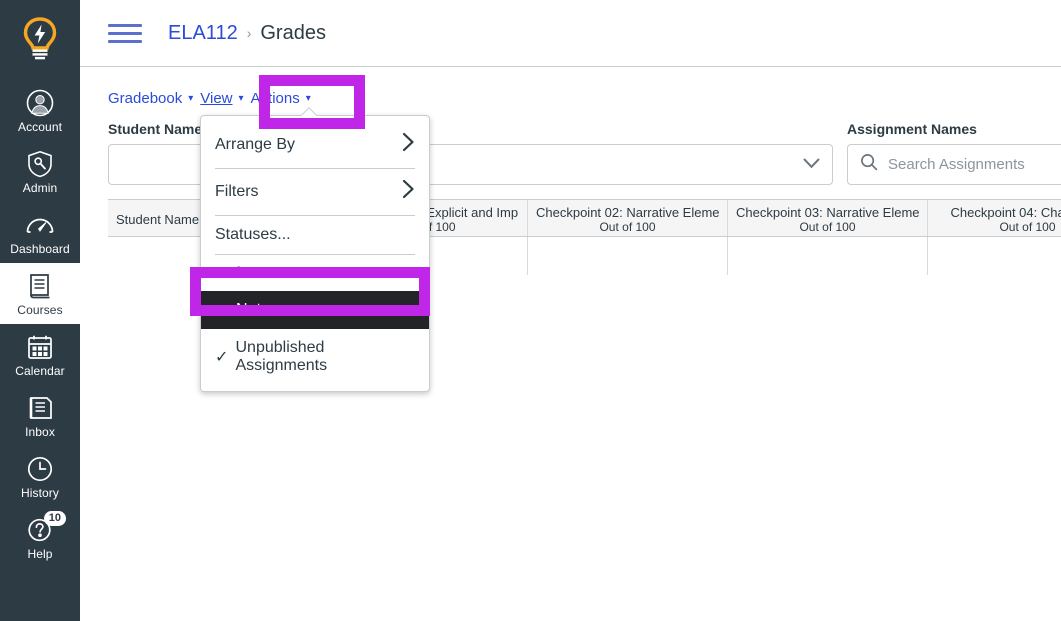 The height and width of the screenshot is (621, 1061). What do you see at coordinates (145, 98) in the screenshot?
I see `gradebook-menu-label: Gradebook` at bounding box center [145, 98].